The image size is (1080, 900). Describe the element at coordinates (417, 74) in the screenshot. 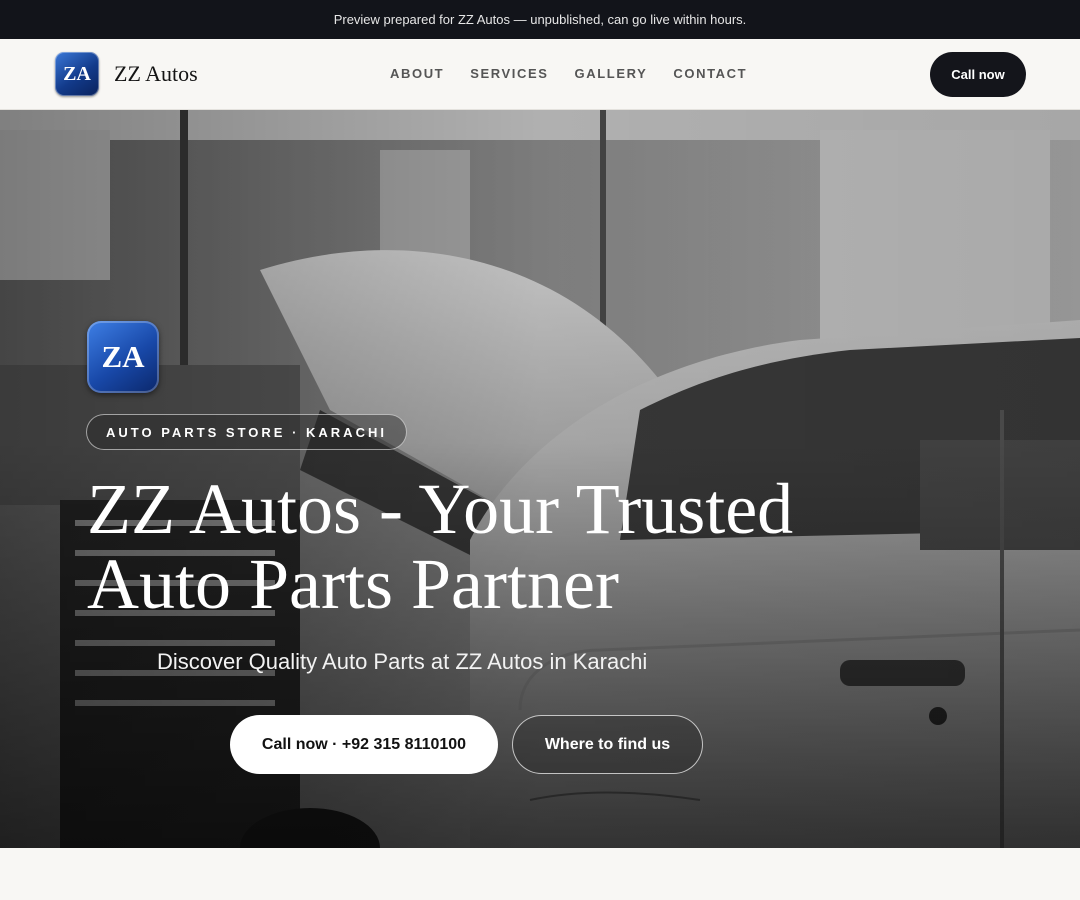

I see `nav-about: ABOUT` at that location.